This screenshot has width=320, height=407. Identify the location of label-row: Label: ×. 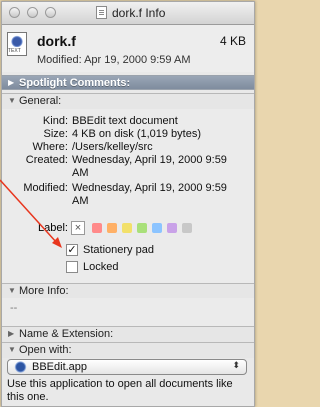
(128, 229).